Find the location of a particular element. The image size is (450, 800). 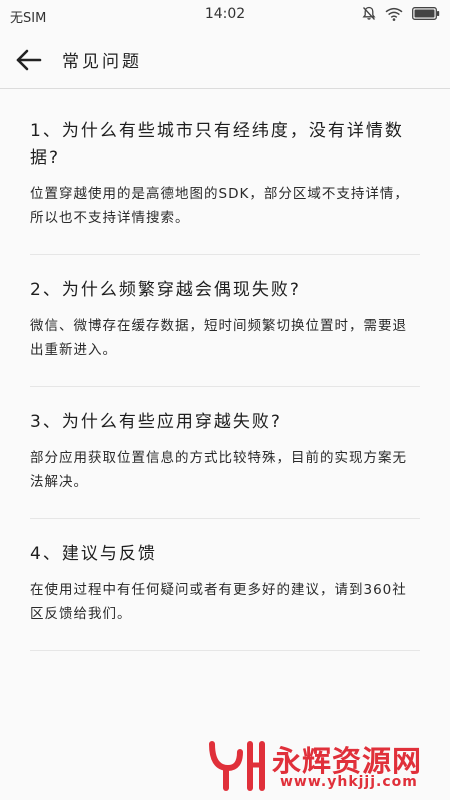

page-title: 常见问题 is located at coordinates (102, 62).